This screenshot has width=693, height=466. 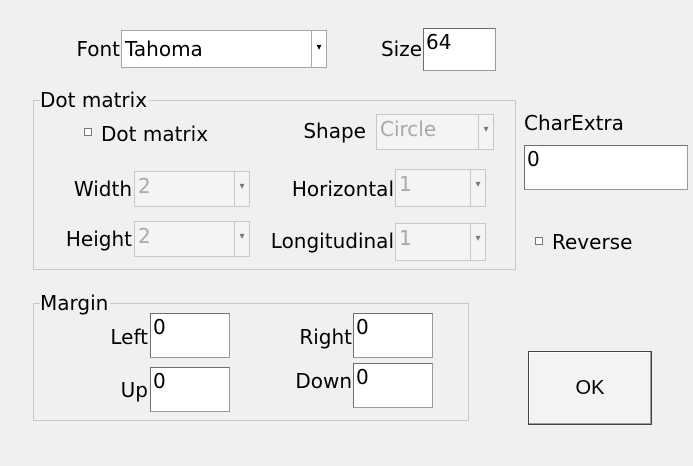 I want to click on margin-left-label: Left, so click(x=129, y=337).